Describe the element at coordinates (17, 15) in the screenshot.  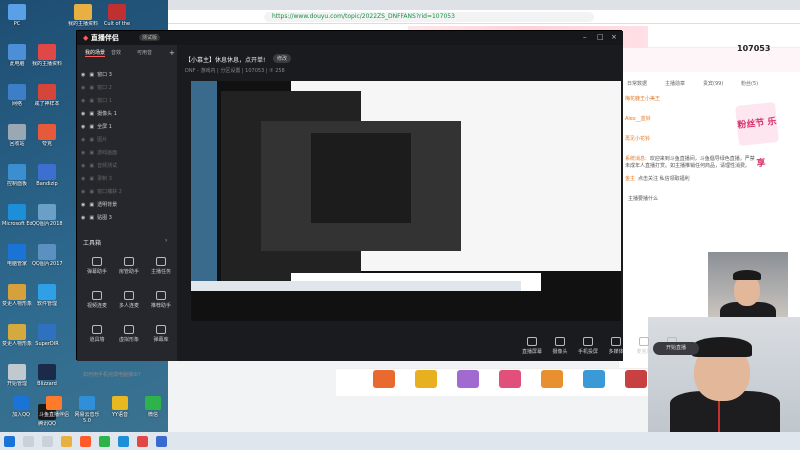
I see `desktop-icon: PC` at that location.